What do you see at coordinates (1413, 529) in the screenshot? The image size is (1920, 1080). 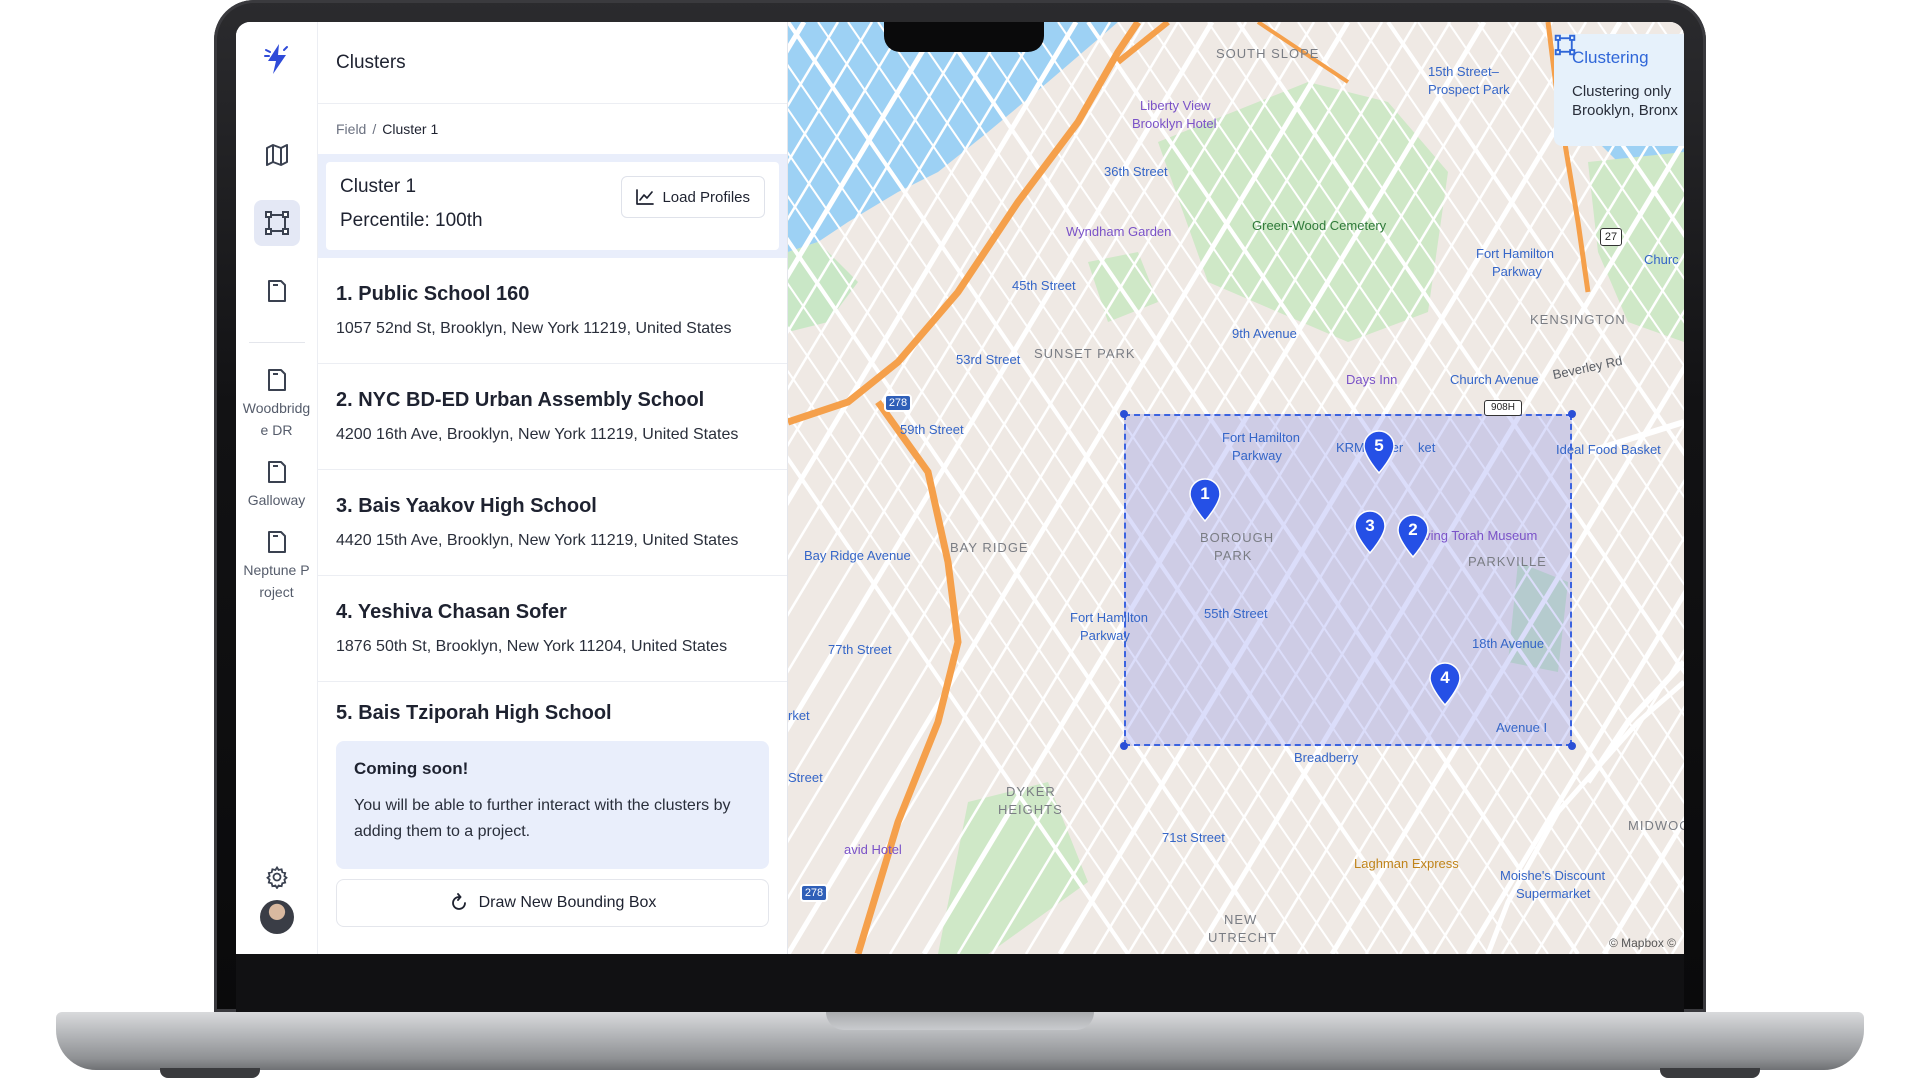 I see `pin-number: 2` at bounding box center [1413, 529].